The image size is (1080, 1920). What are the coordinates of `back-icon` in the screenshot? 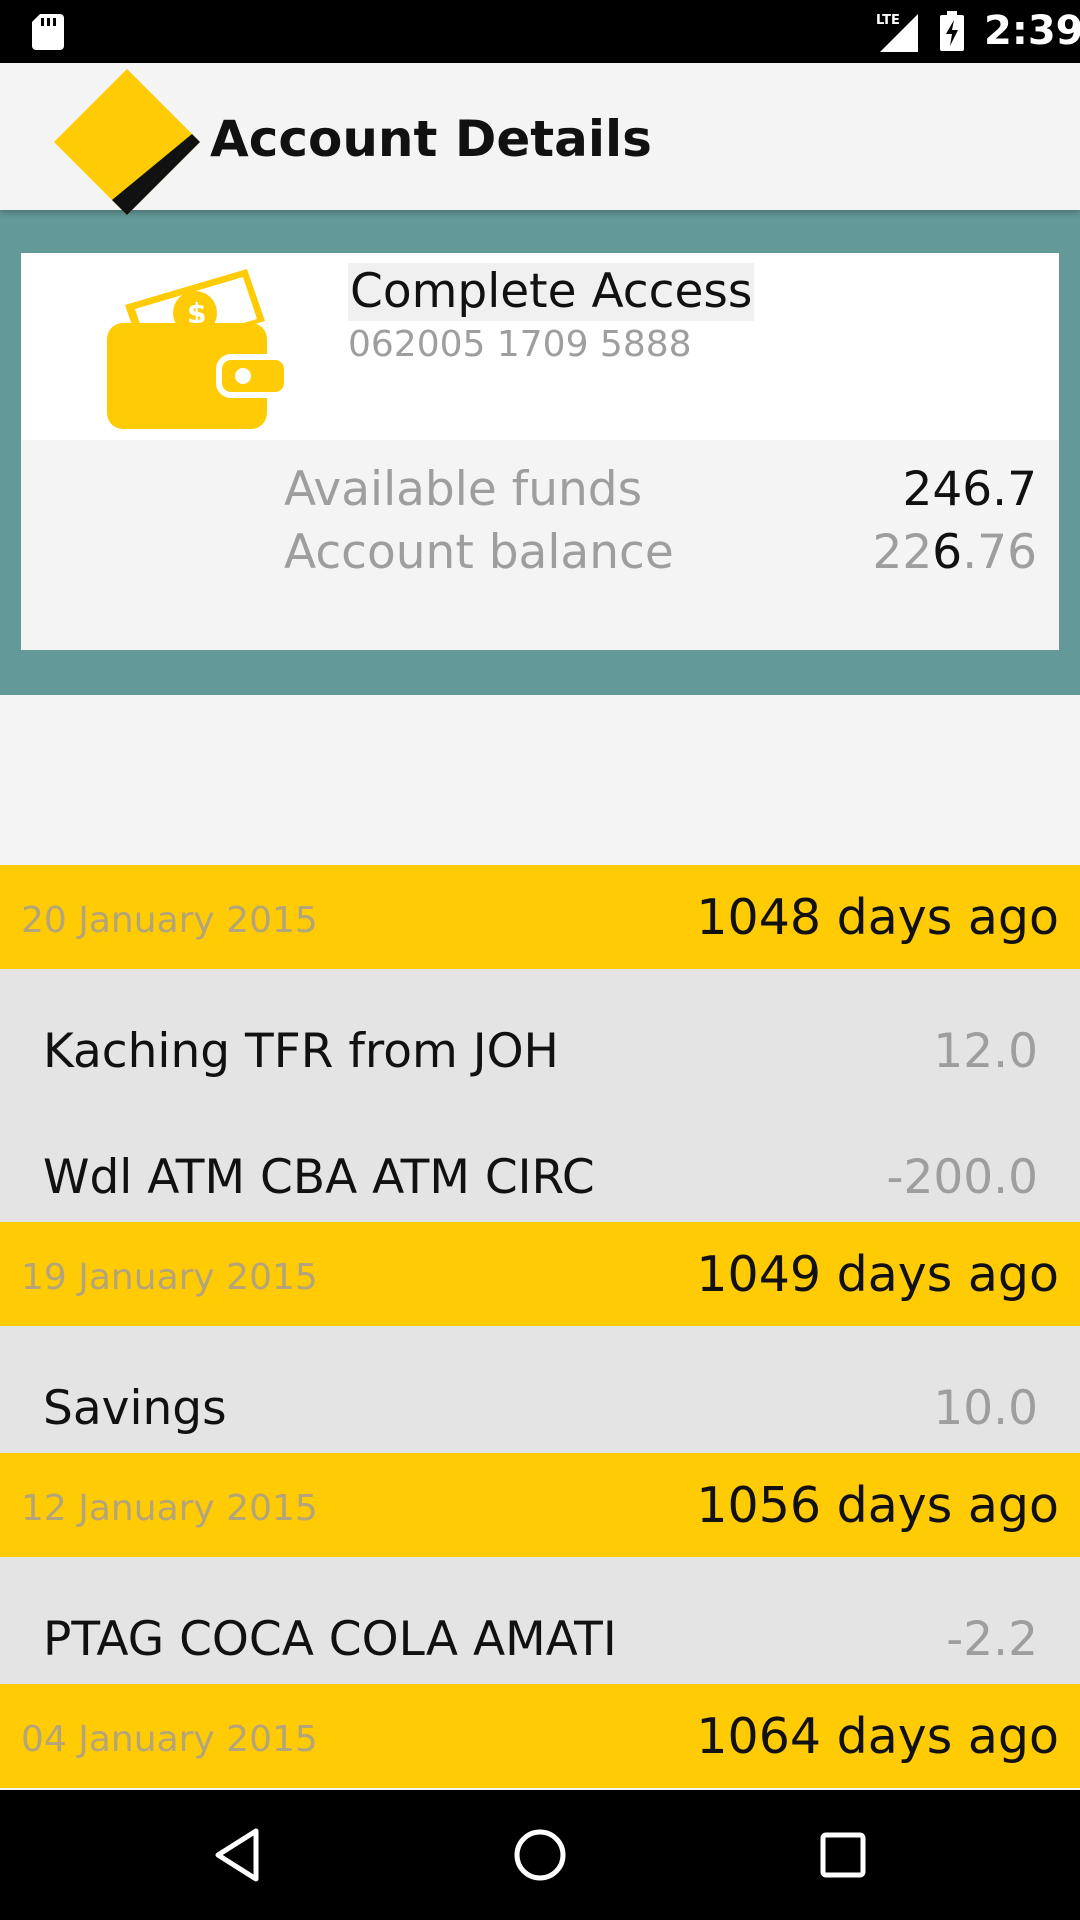 It's located at (238, 1855).